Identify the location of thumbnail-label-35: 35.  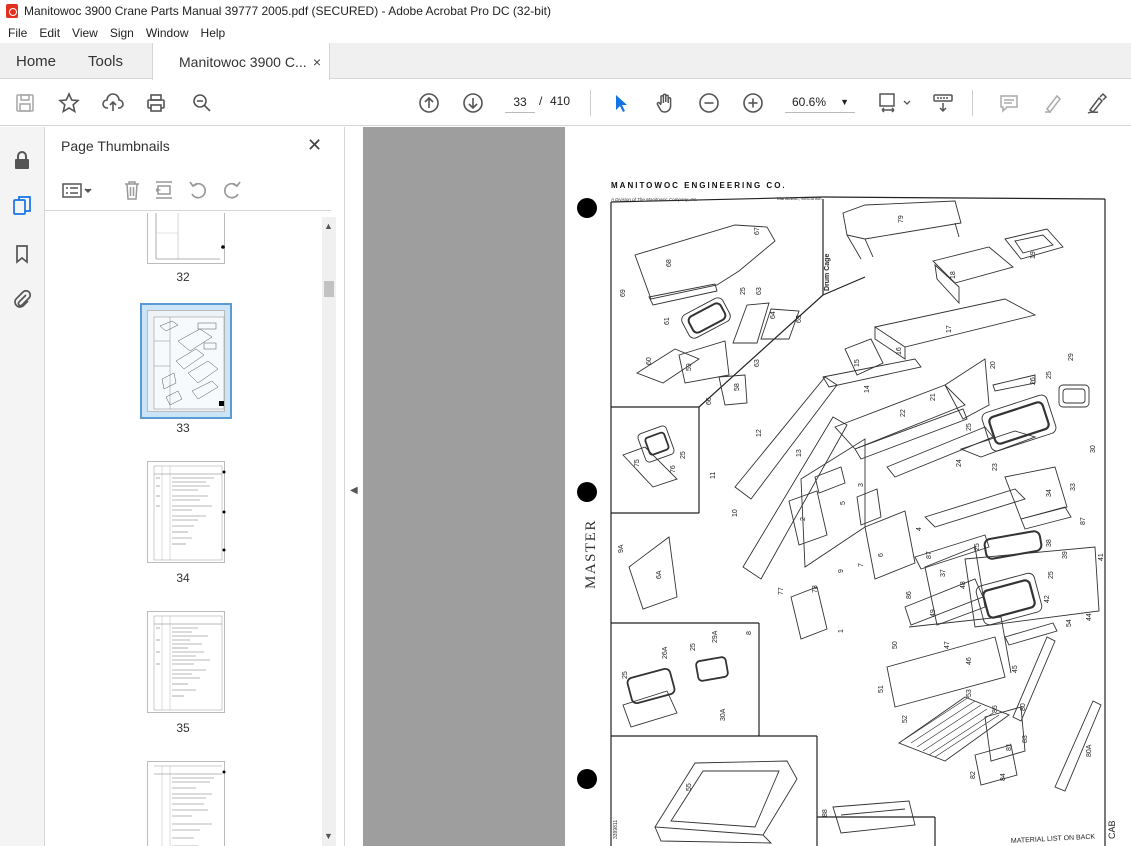
(183, 728).